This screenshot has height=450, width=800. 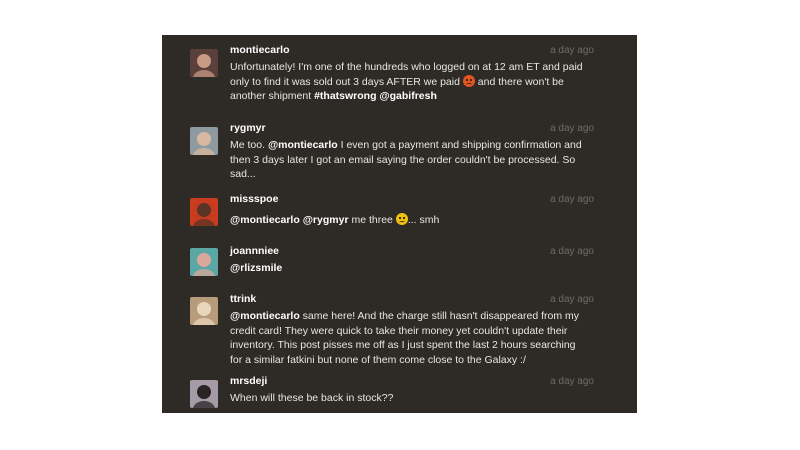 What do you see at coordinates (372, 220) in the screenshot?
I see `text-segment: me three` at bounding box center [372, 220].